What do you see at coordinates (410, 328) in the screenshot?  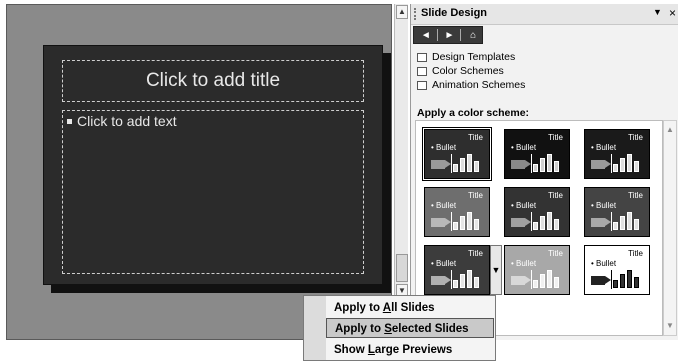 I see `apply-to-selected-slides-item: Apply to Selected Slides` at bounding box center [410, 328].